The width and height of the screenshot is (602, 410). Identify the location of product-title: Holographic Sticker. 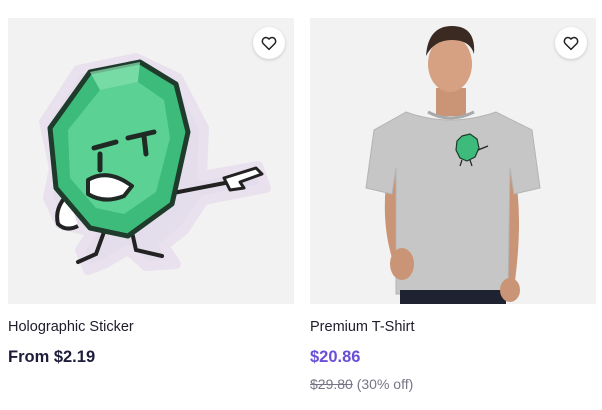
(151, 327).